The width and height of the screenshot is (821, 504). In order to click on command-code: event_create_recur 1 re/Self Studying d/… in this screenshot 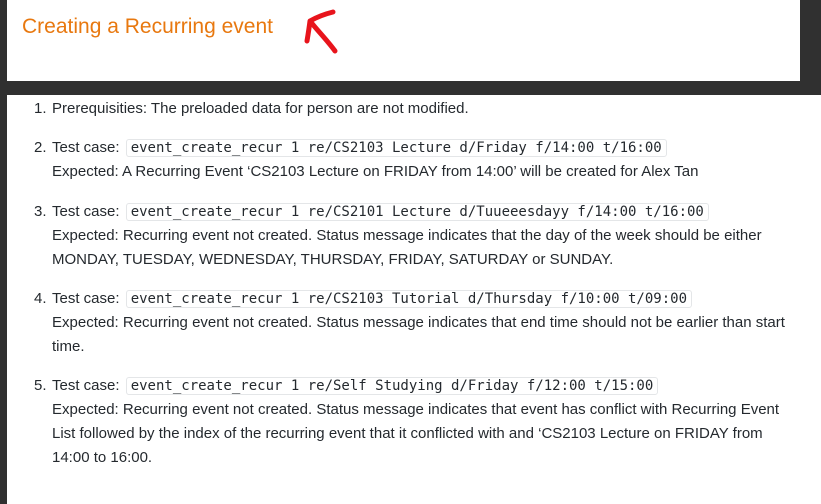, I will do `click(392, 386)`.